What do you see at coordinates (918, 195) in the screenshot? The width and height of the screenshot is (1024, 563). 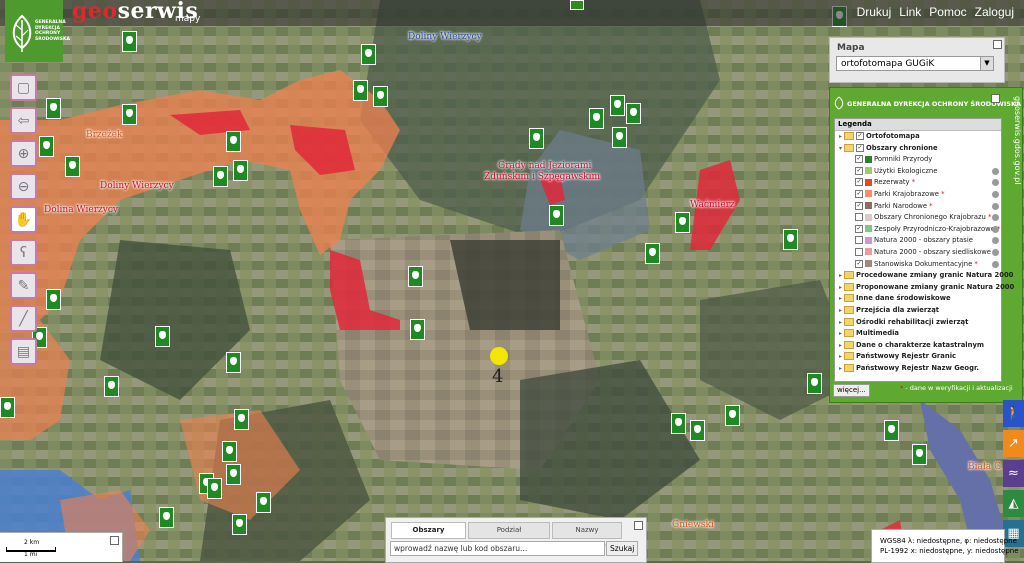 I see `legend-item: ✓ Parki Krajobrazowe *` at bounding box center [918, 195].